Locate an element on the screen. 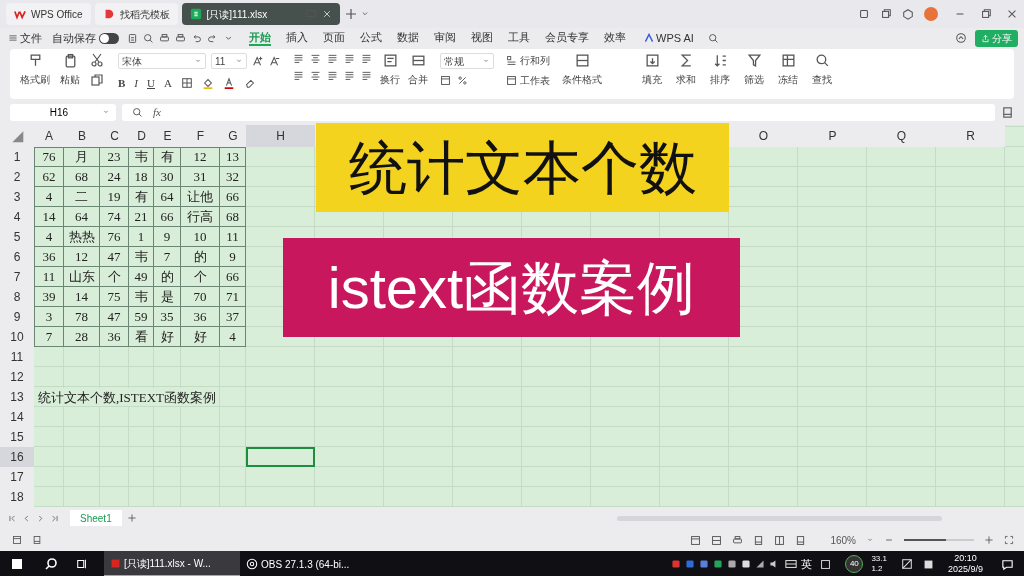 Image resolution: width=1024 pixels, height=576 pixels. autosave-toggle is located at coordinates (109, 38).